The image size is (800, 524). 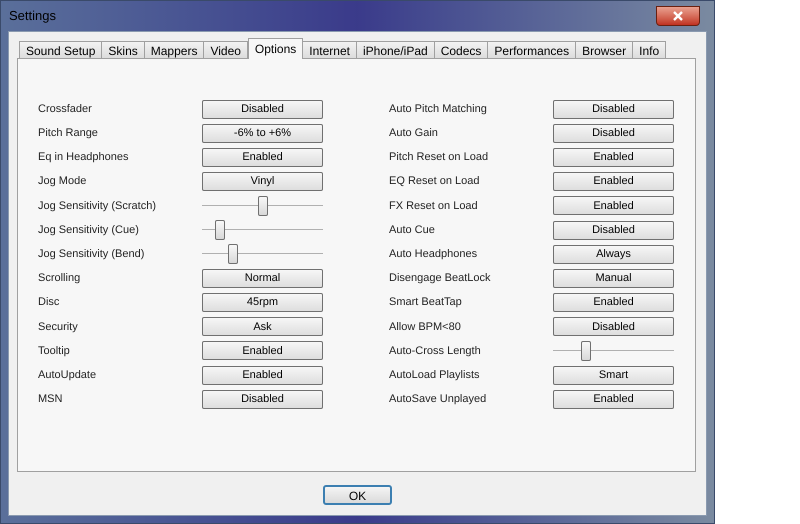 What do you see at coordinates (32, 16) in the screenshot?
I see `window-title: Settings` at bounding box center [32, 16].